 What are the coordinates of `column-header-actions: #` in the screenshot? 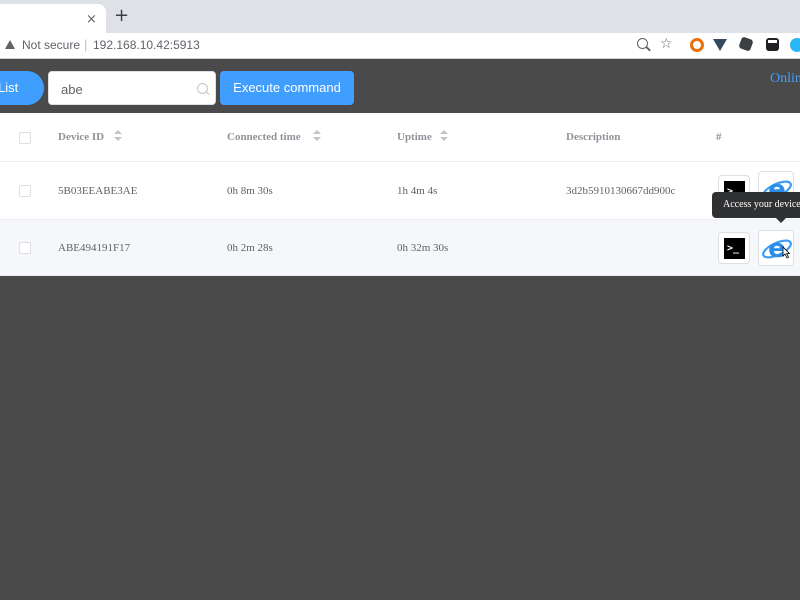 It's located at (719, 137).